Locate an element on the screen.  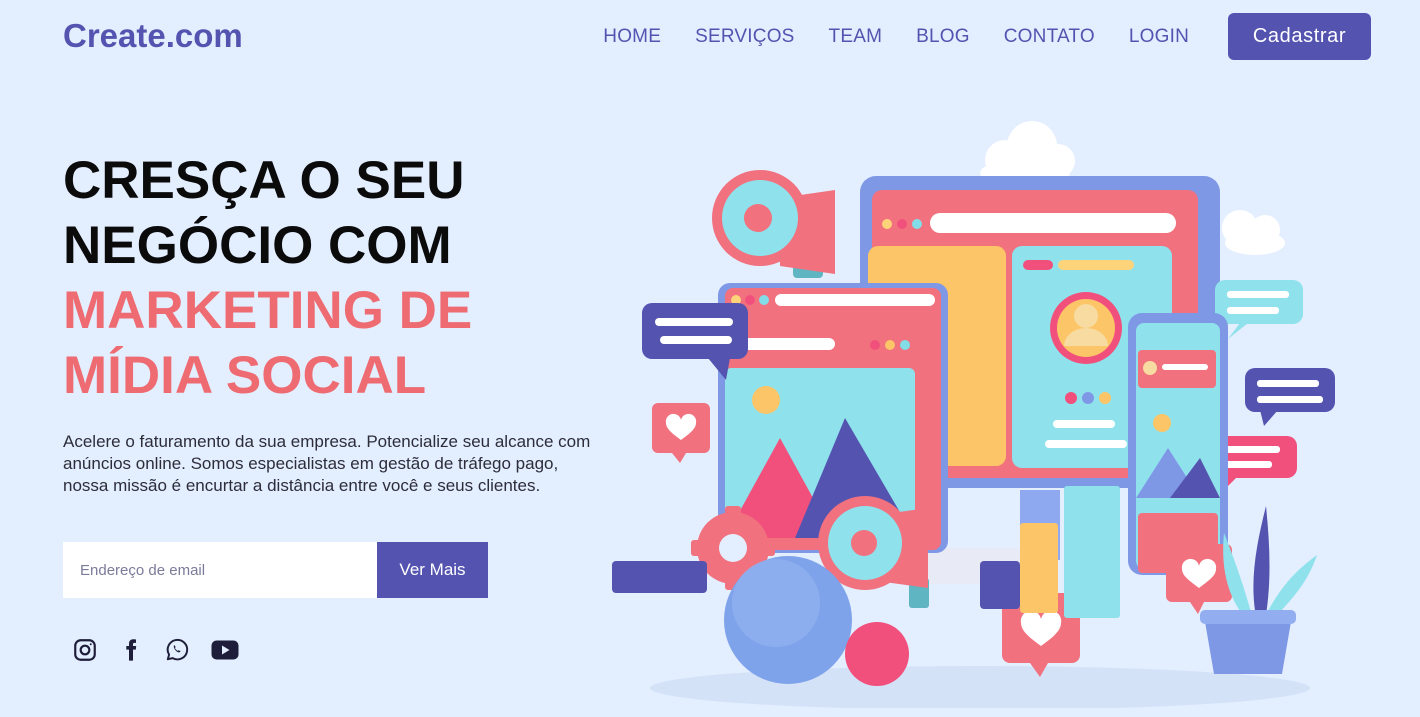
facebook-icon is located at coordinates (131, 650).